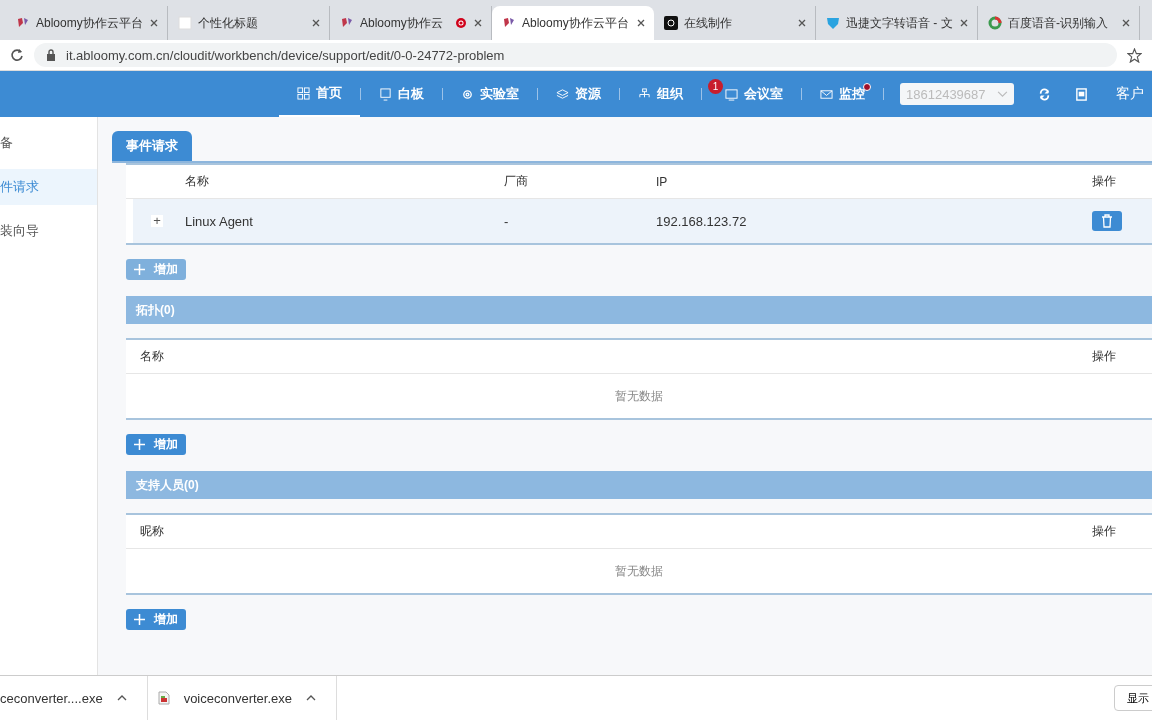 Image resolution: width=1152 pixels, height=720 pixels. Describe the element at coordinates (228, 23) in the screenshot. I see `tab-title: 个性化标题` at that location.